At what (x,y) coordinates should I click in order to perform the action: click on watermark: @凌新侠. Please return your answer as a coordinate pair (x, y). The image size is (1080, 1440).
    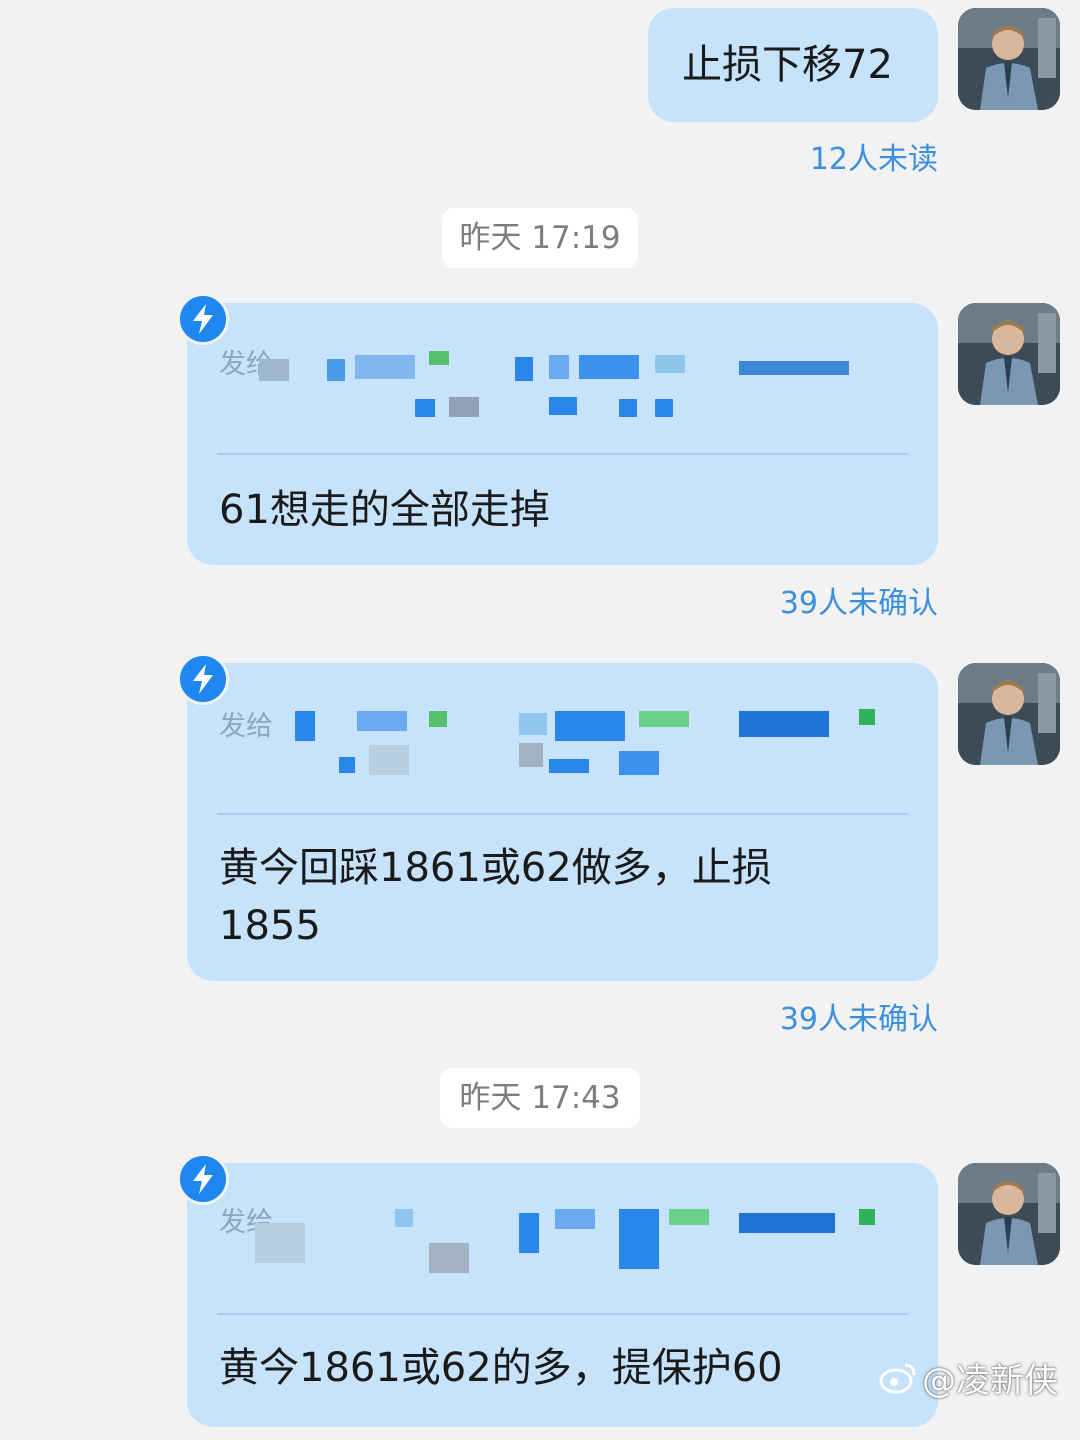
    Looking at the image, I should click on (968, 1377).